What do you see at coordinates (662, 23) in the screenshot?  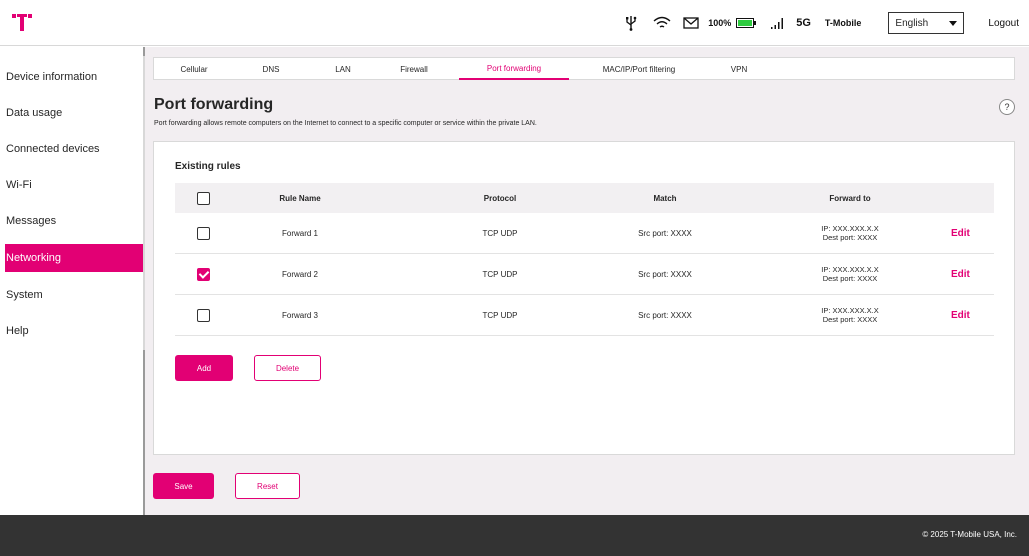 I see `wifi-icon` at bounding box center [662, 23].